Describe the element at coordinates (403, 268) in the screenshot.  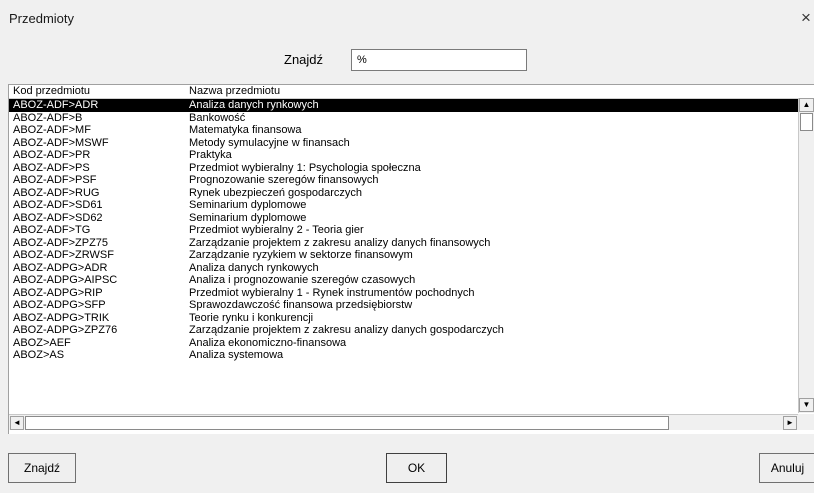
I see `list-row: ABOZ-ADPG>ADR Analiza danych rynkowych` at that location.